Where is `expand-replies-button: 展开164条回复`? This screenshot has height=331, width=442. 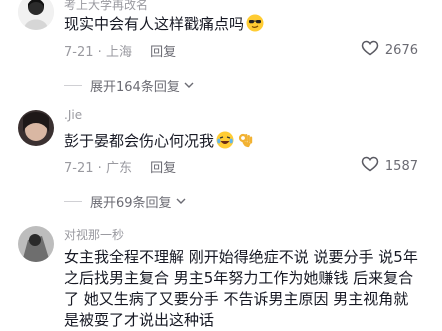 expand-replies-button: 展开164条回复 is located at coordinates (129, 85).